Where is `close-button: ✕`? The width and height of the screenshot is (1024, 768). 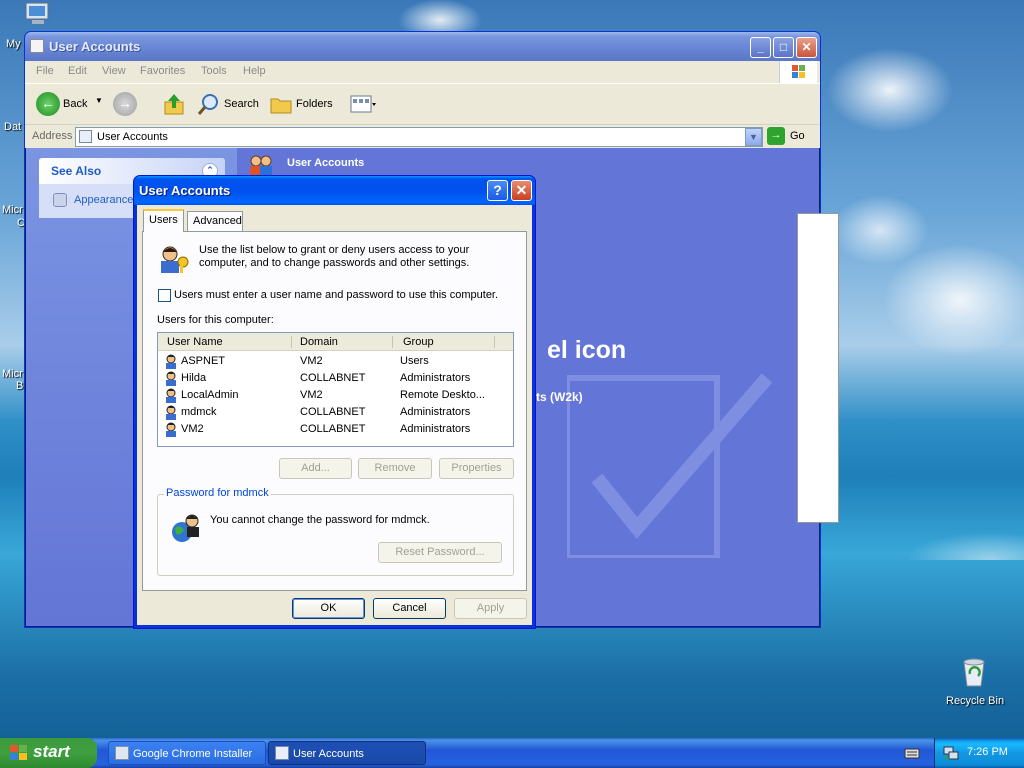
close-button: ✕ is located at coordinates (806, 47).